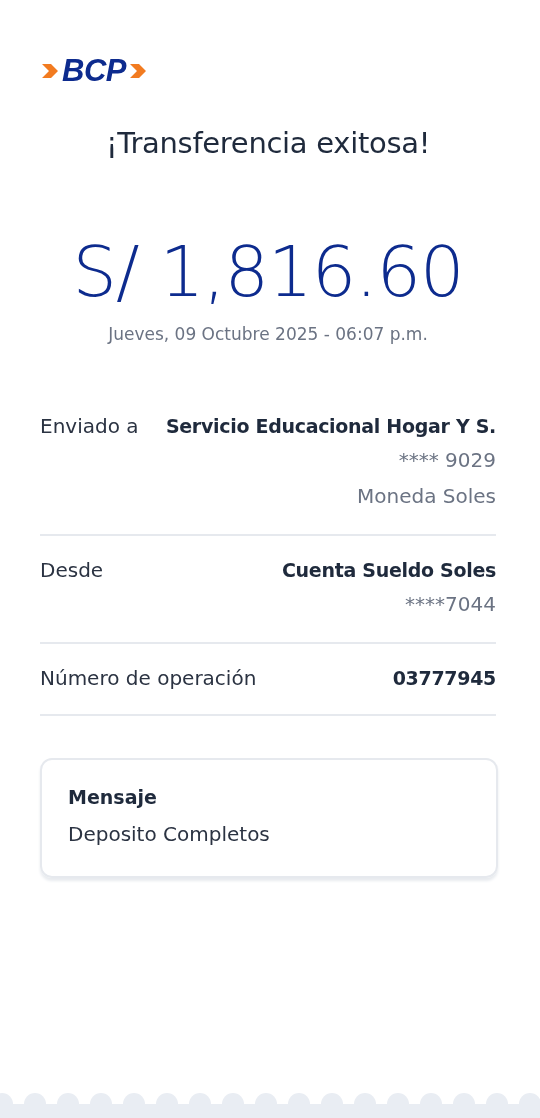  Describe the element at coordinates (169, 834) in the screenshot. I see `message-text: Deposito Completos` at that location.